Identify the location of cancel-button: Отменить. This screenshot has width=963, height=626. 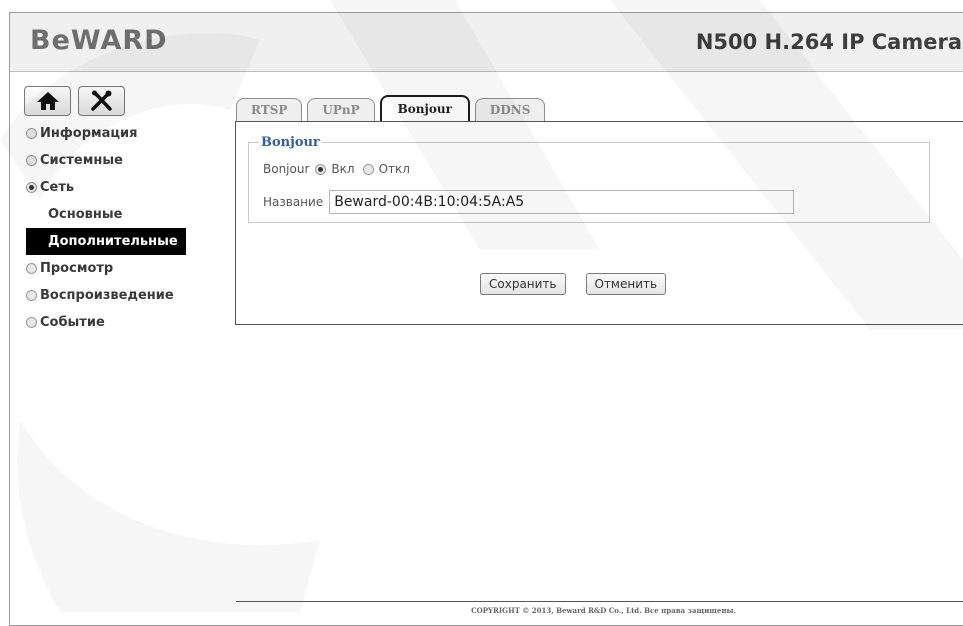
(626, 284).